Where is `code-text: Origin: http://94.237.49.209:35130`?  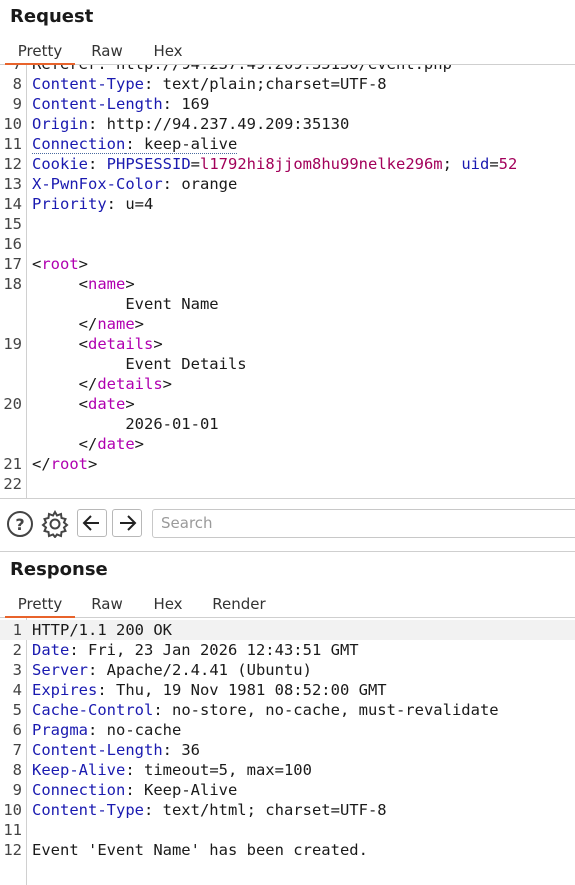 code-text: Origin: http://94.237.49.209:35130 is located at coordinates (190, 124).